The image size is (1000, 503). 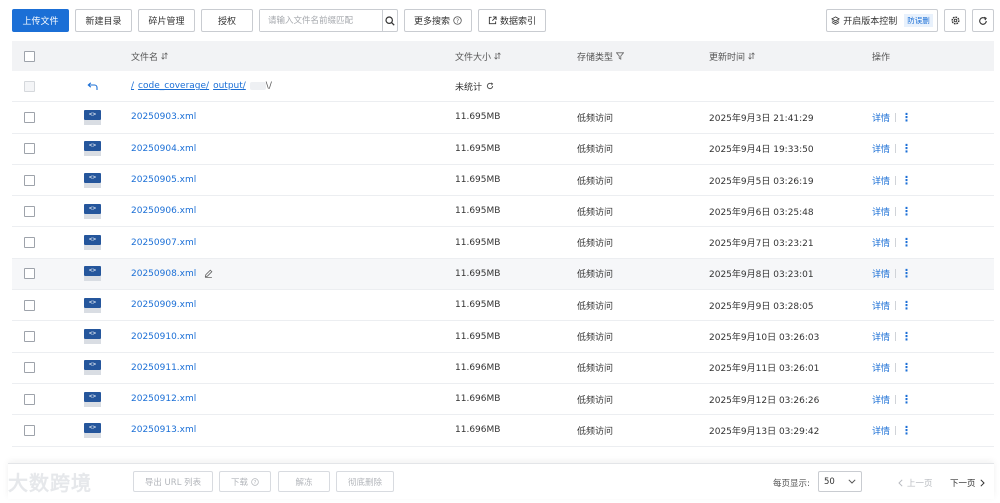 What do you see at coordinates (761, 306) in the screenshot?
I see `updated-time: 2025年9月9日 03:28:05` at bounding box center [761, 306].